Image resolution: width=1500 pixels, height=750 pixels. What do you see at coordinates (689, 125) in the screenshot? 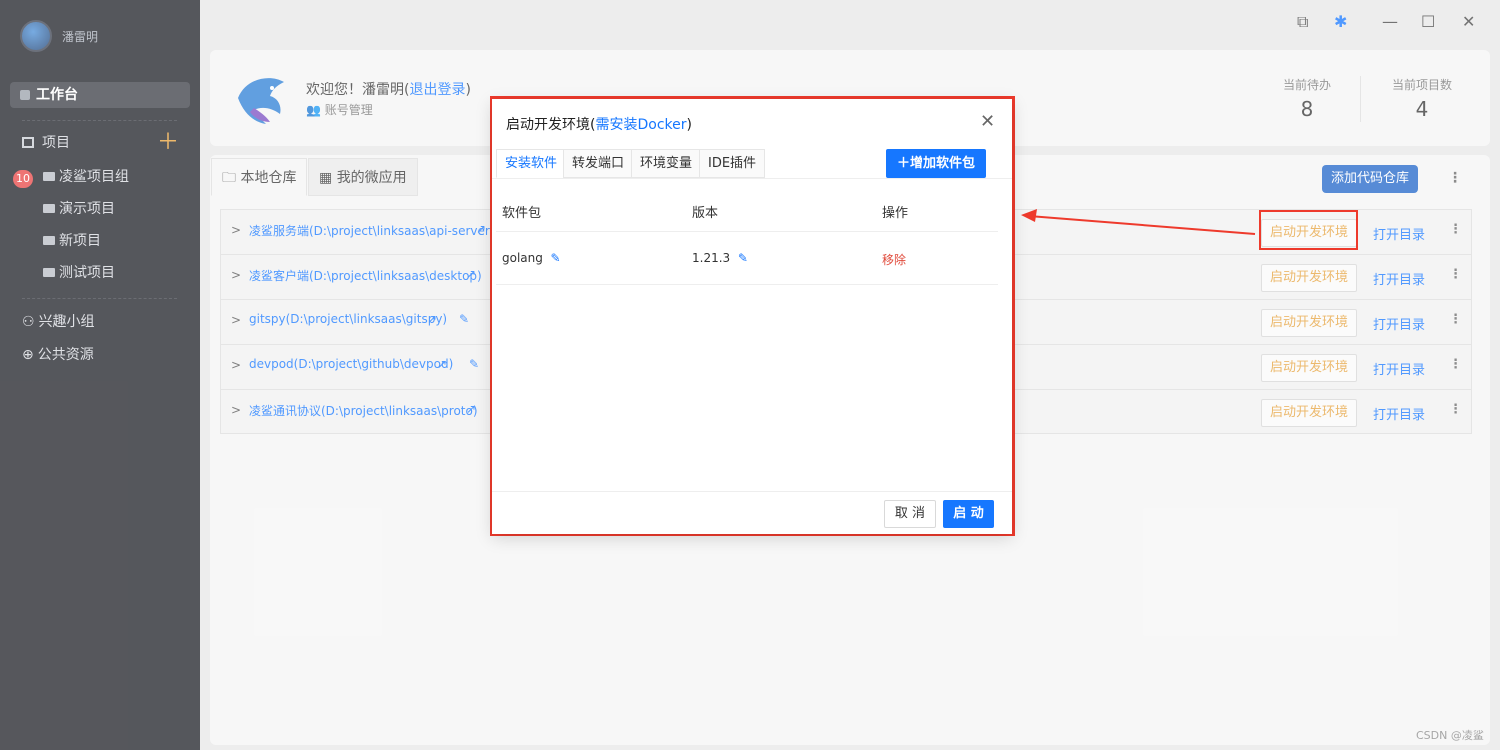
I see `title-suffix: )` at bounding box center [689, 125].